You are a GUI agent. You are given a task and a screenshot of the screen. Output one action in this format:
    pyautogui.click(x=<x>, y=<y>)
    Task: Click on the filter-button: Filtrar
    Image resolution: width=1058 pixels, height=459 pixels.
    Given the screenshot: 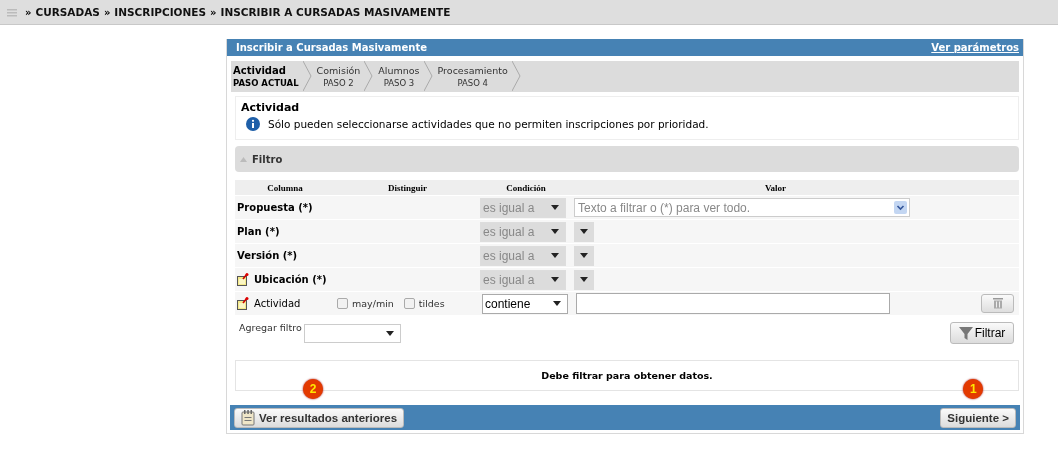 What is the action you would take?
    pyautogui.click(x=982, y=333)
    